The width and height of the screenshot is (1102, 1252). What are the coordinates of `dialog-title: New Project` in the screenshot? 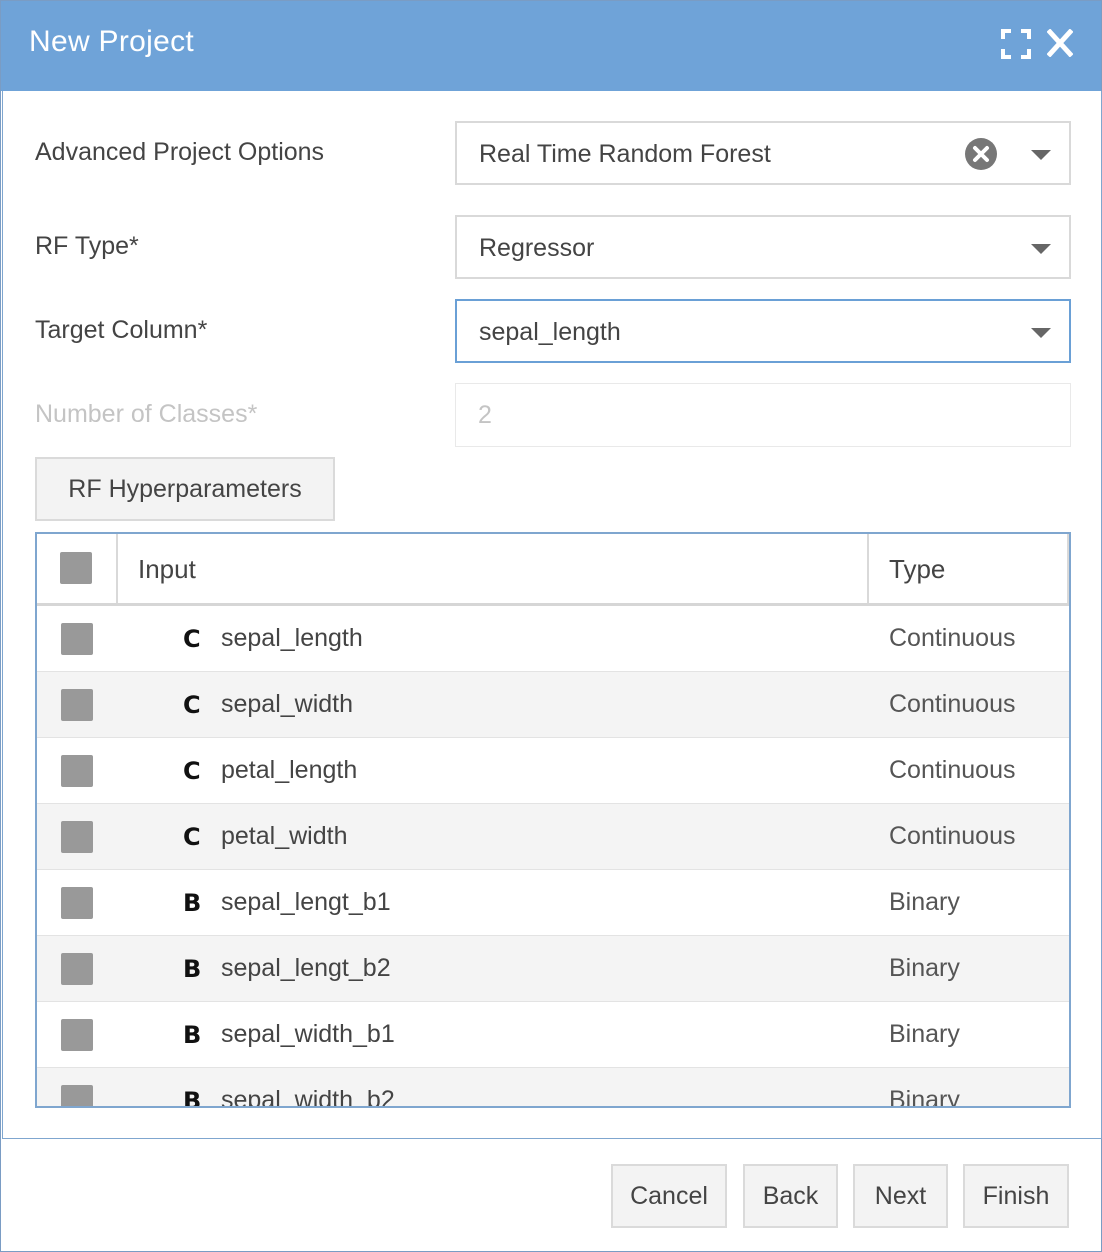 It's located at (112, 41).